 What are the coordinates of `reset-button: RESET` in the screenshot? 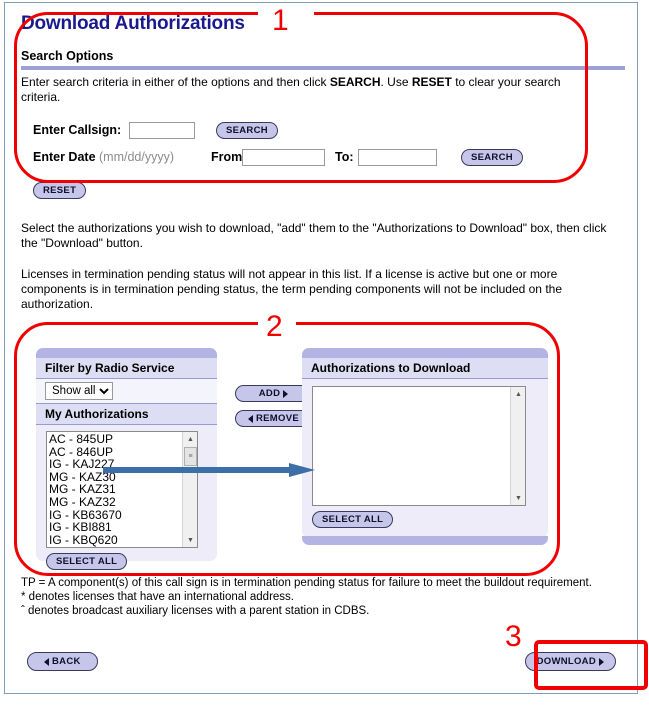 It's located at (60, 190).